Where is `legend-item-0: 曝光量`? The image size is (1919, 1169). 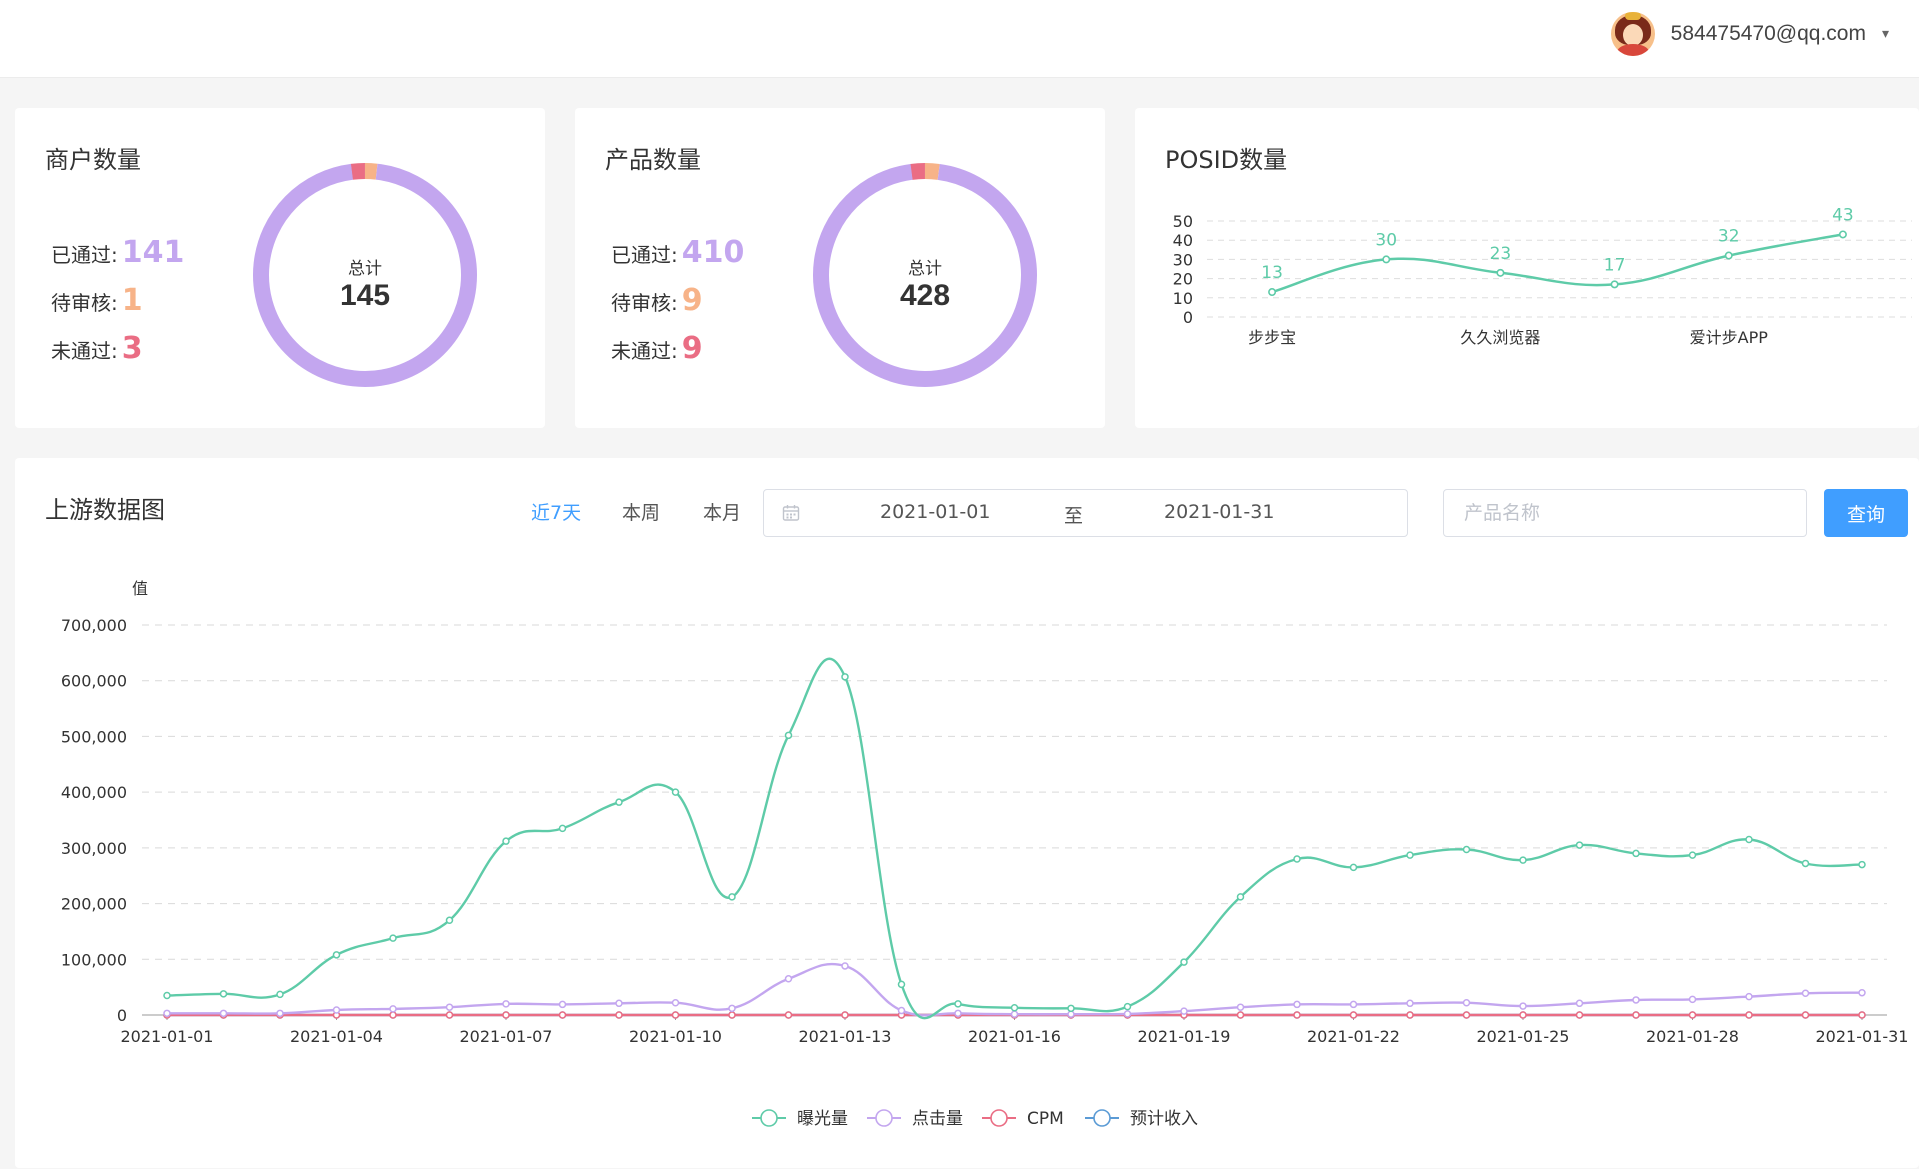 legend-item-0: 曝光量 is located at coordinates (800, 1119).